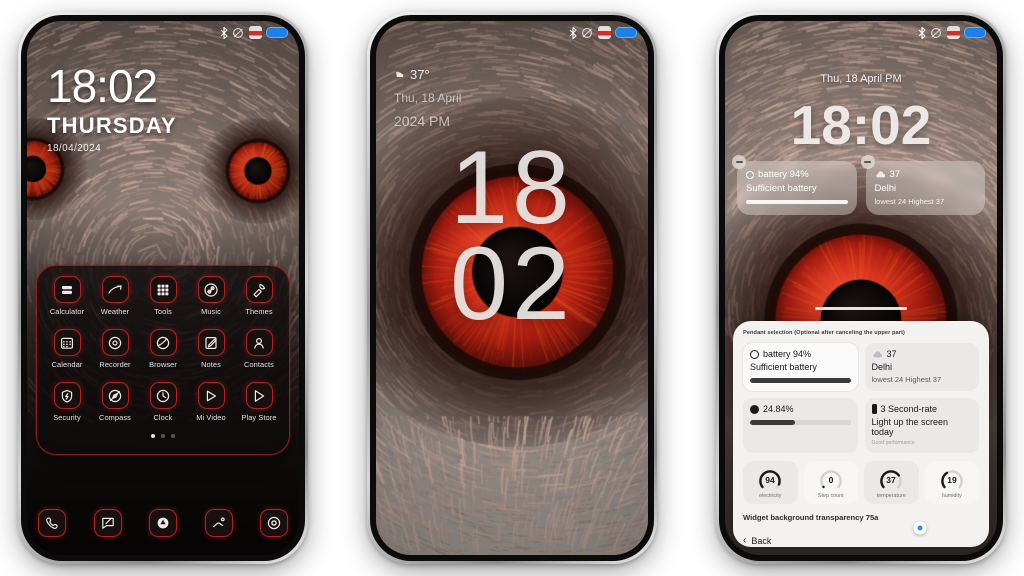 The image size is (1024, 576). What do you see at coordinates (754, 409) in the screenshot?
I see `clock-dot-icon` at bounding box center [754, 409].